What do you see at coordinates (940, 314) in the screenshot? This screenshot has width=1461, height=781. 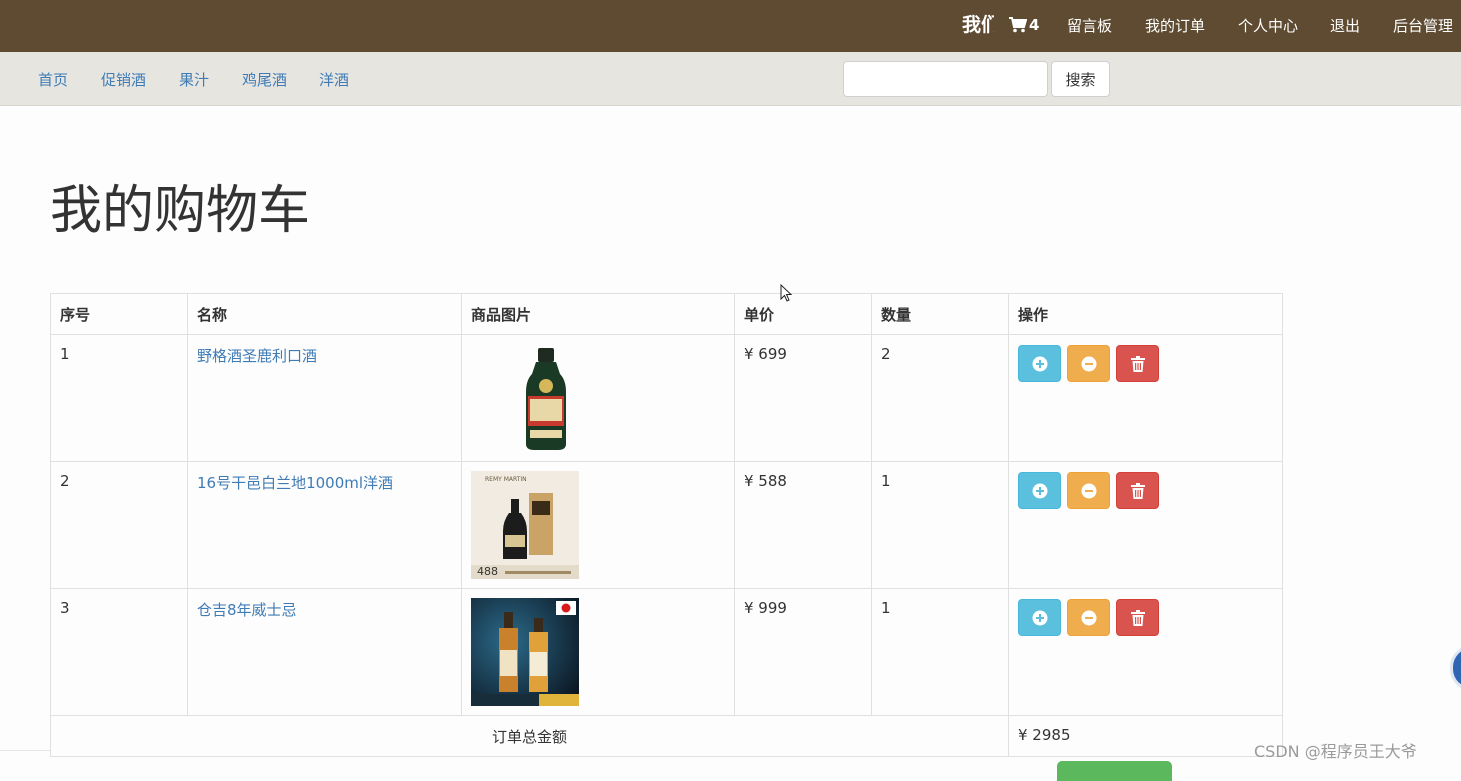 I see `header-quantity: 数量` at bounding box center [940, 314].